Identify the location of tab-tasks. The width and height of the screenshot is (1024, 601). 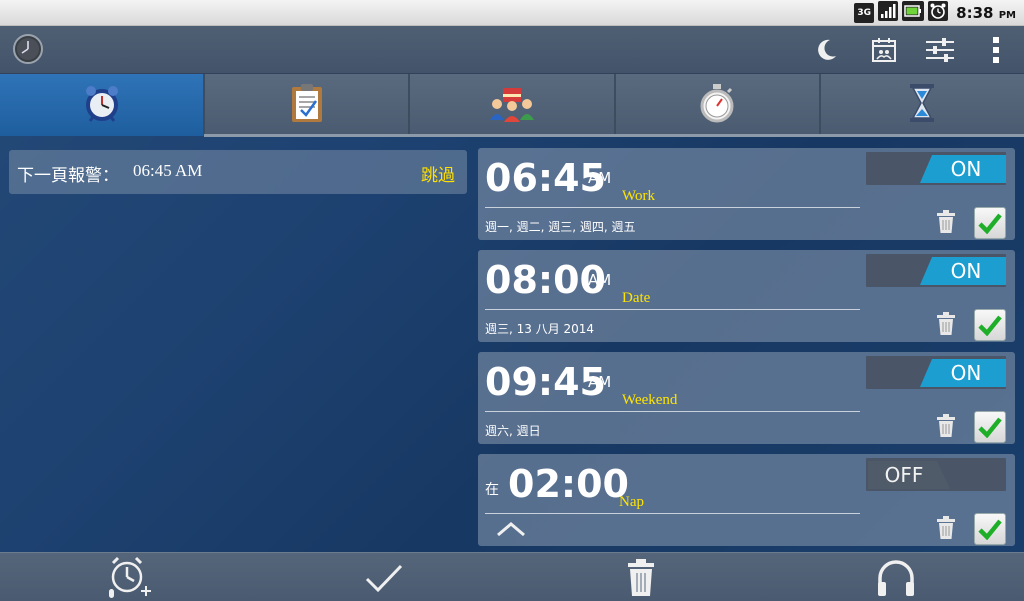
(308, 105).